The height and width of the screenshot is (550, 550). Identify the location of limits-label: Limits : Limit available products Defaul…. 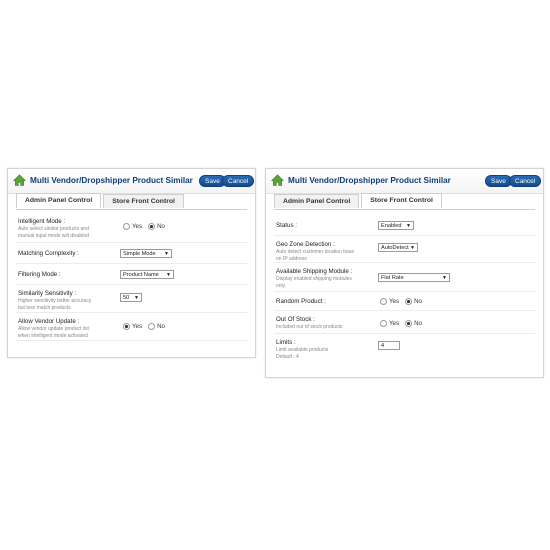
(302, 349).